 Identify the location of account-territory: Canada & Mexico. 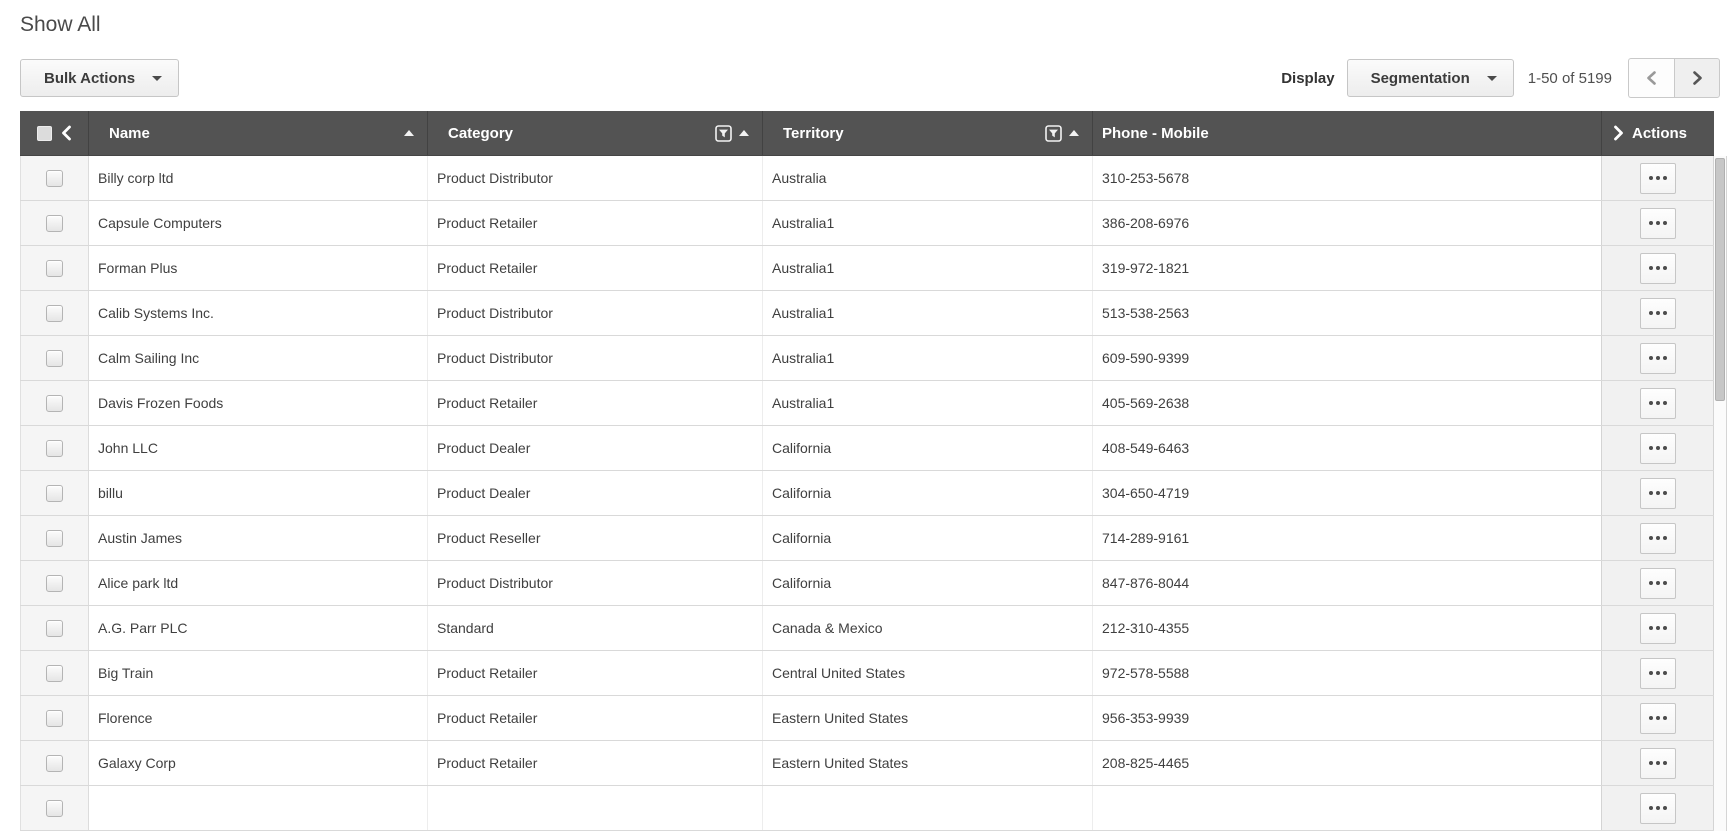
(827, 628).